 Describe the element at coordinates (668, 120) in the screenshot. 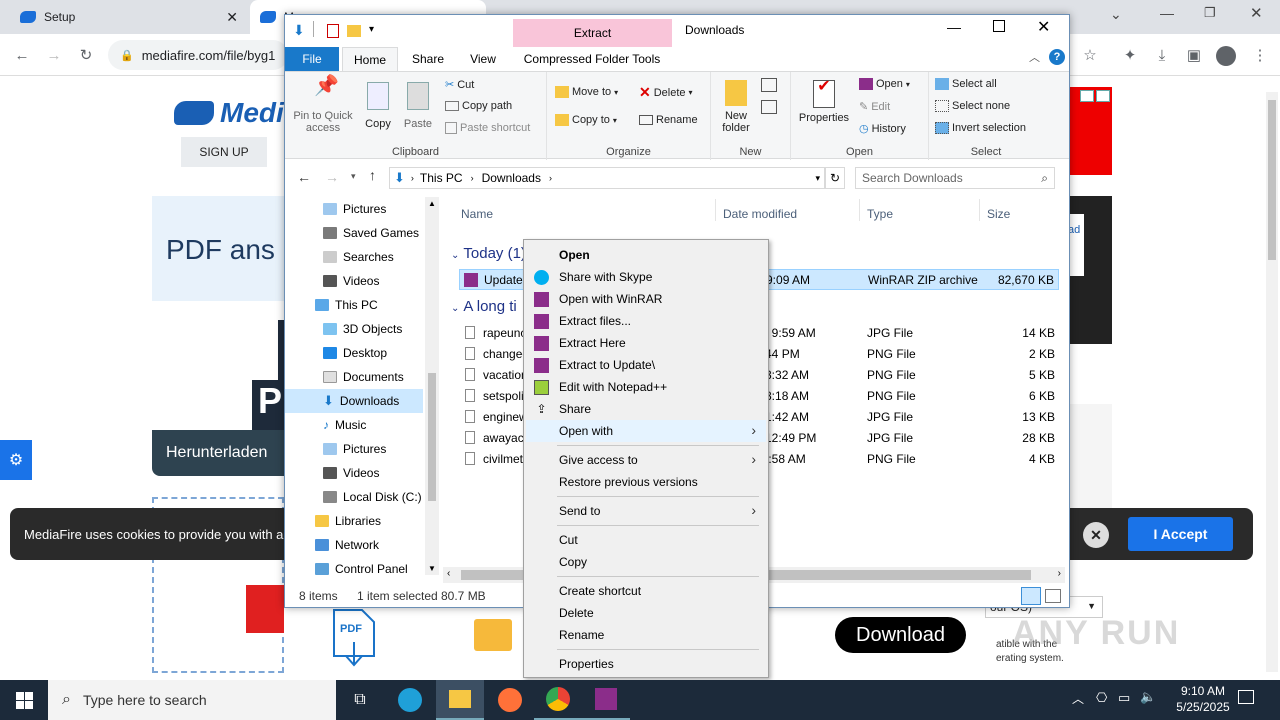

I see `rename-button: Rename` at that location.